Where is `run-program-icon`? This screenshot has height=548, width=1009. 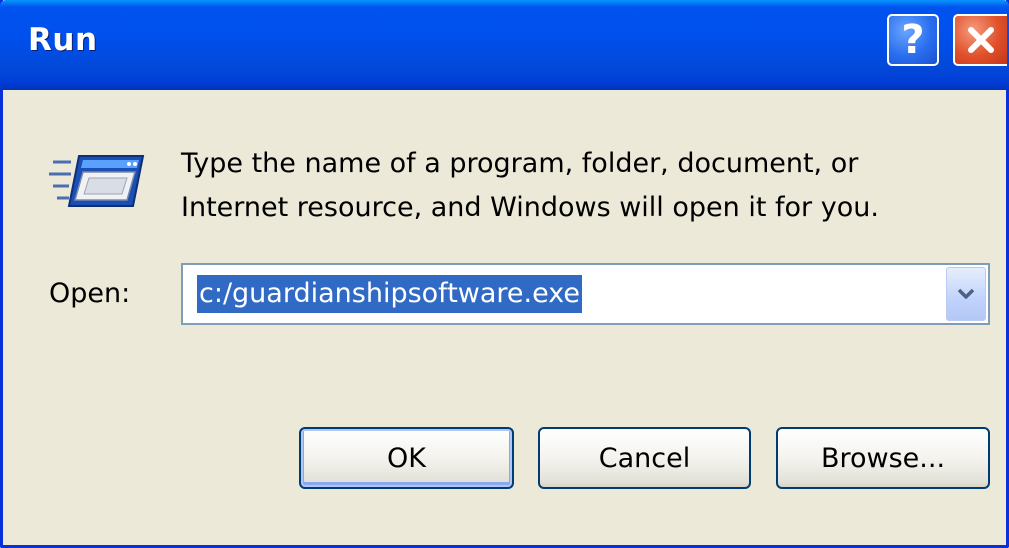 run-program-icon is located at coordinates (99, 182).